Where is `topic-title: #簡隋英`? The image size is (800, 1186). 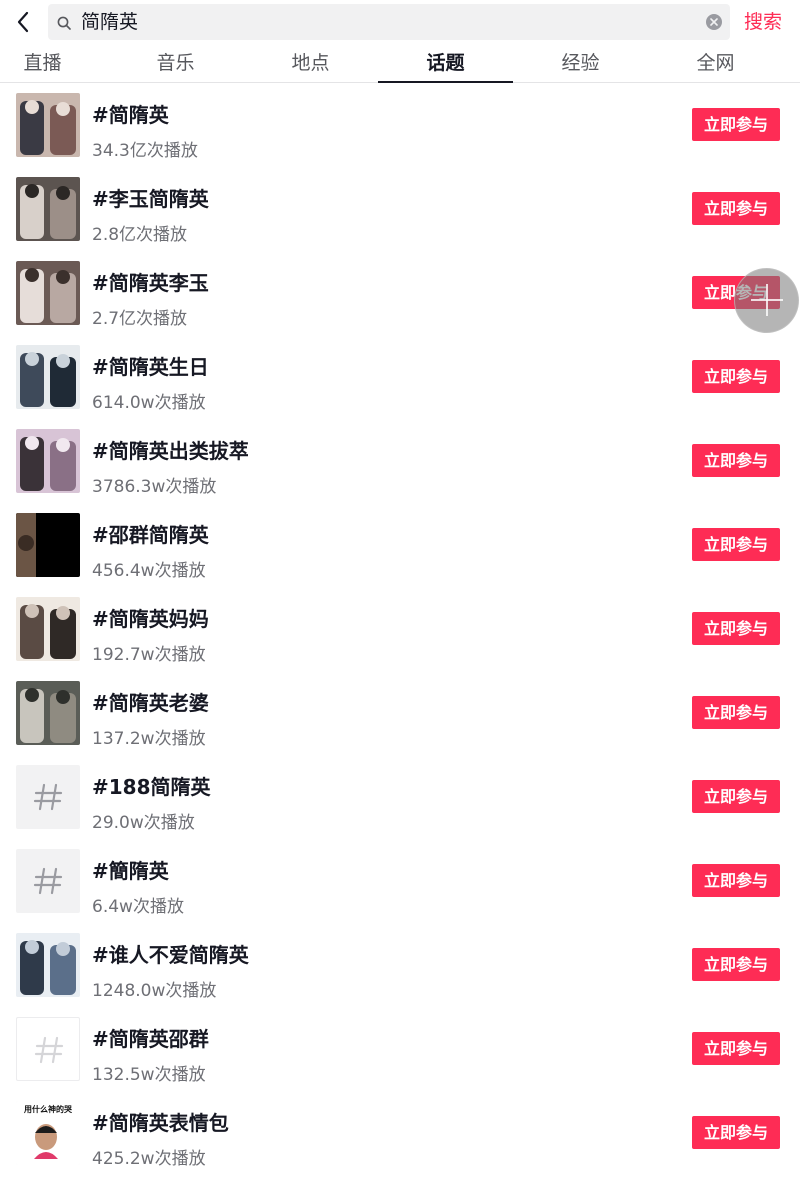
topic-title: #簡隋英 is located at coordinates (130, 871).